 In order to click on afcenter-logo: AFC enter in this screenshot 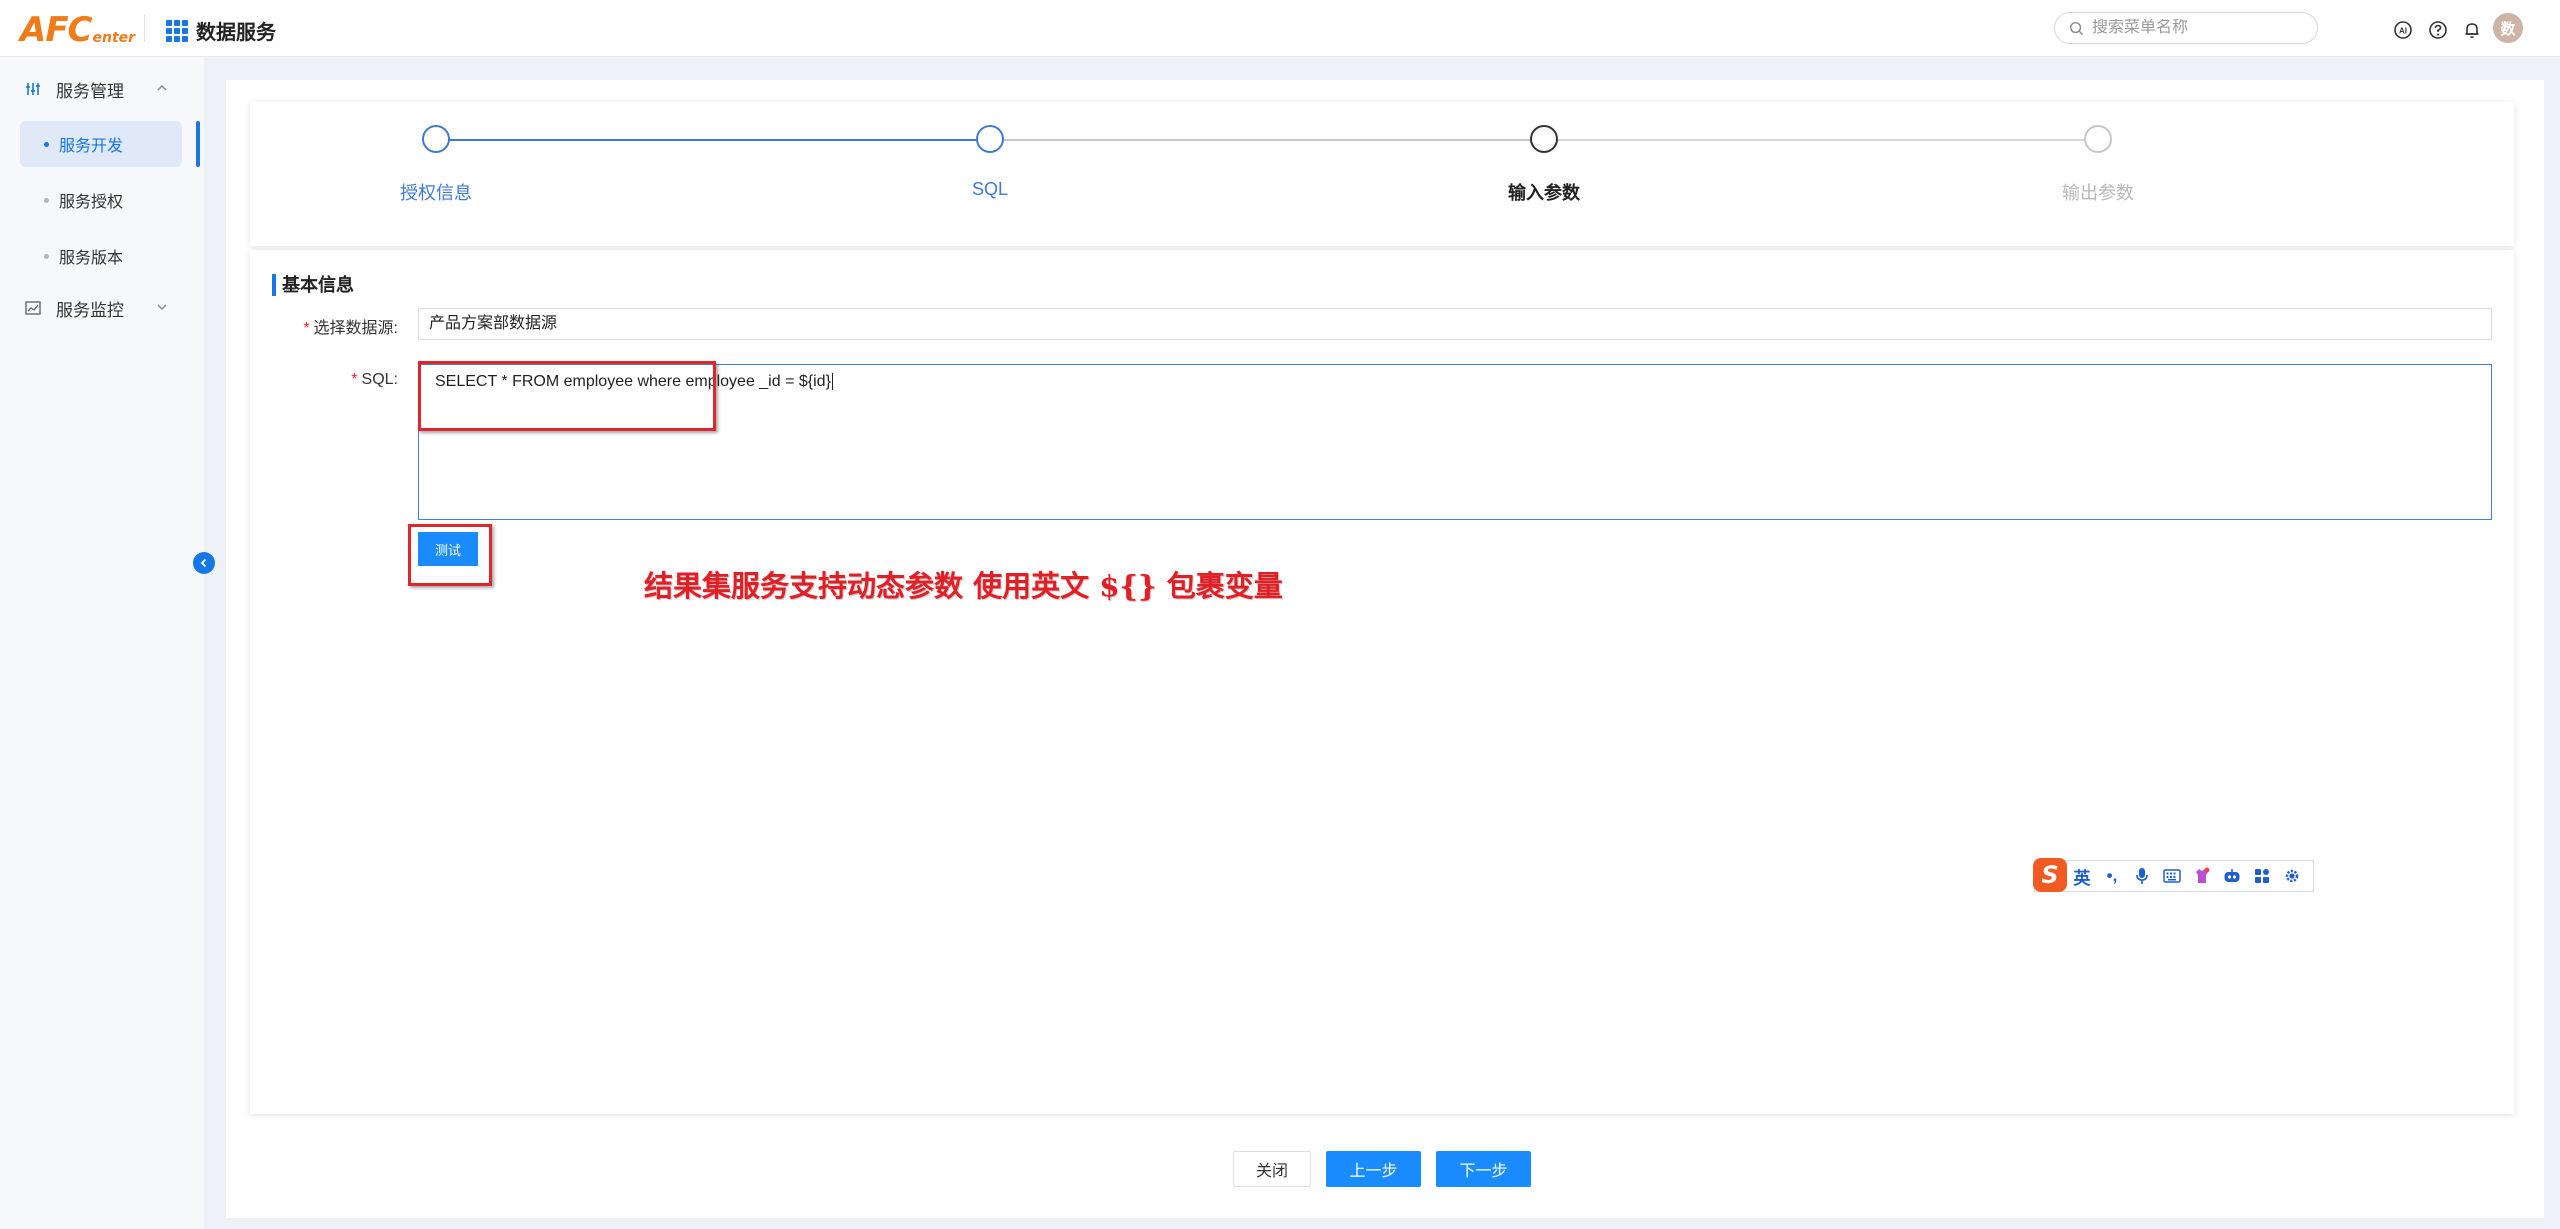, I will do `click(77, 28)`.